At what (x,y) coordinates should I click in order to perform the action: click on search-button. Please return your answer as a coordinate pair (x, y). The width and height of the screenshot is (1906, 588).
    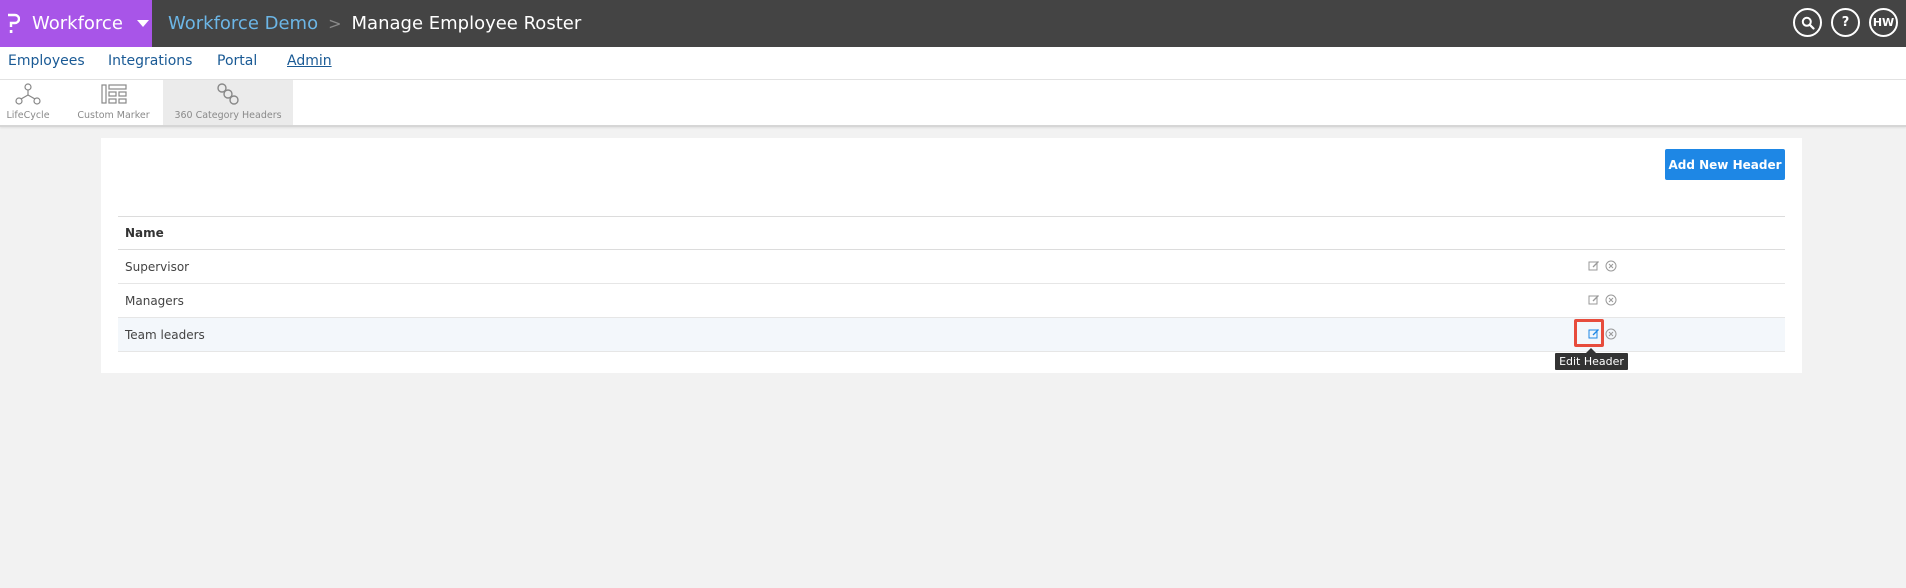
    Looking at the image, I should click on (1807, 22).